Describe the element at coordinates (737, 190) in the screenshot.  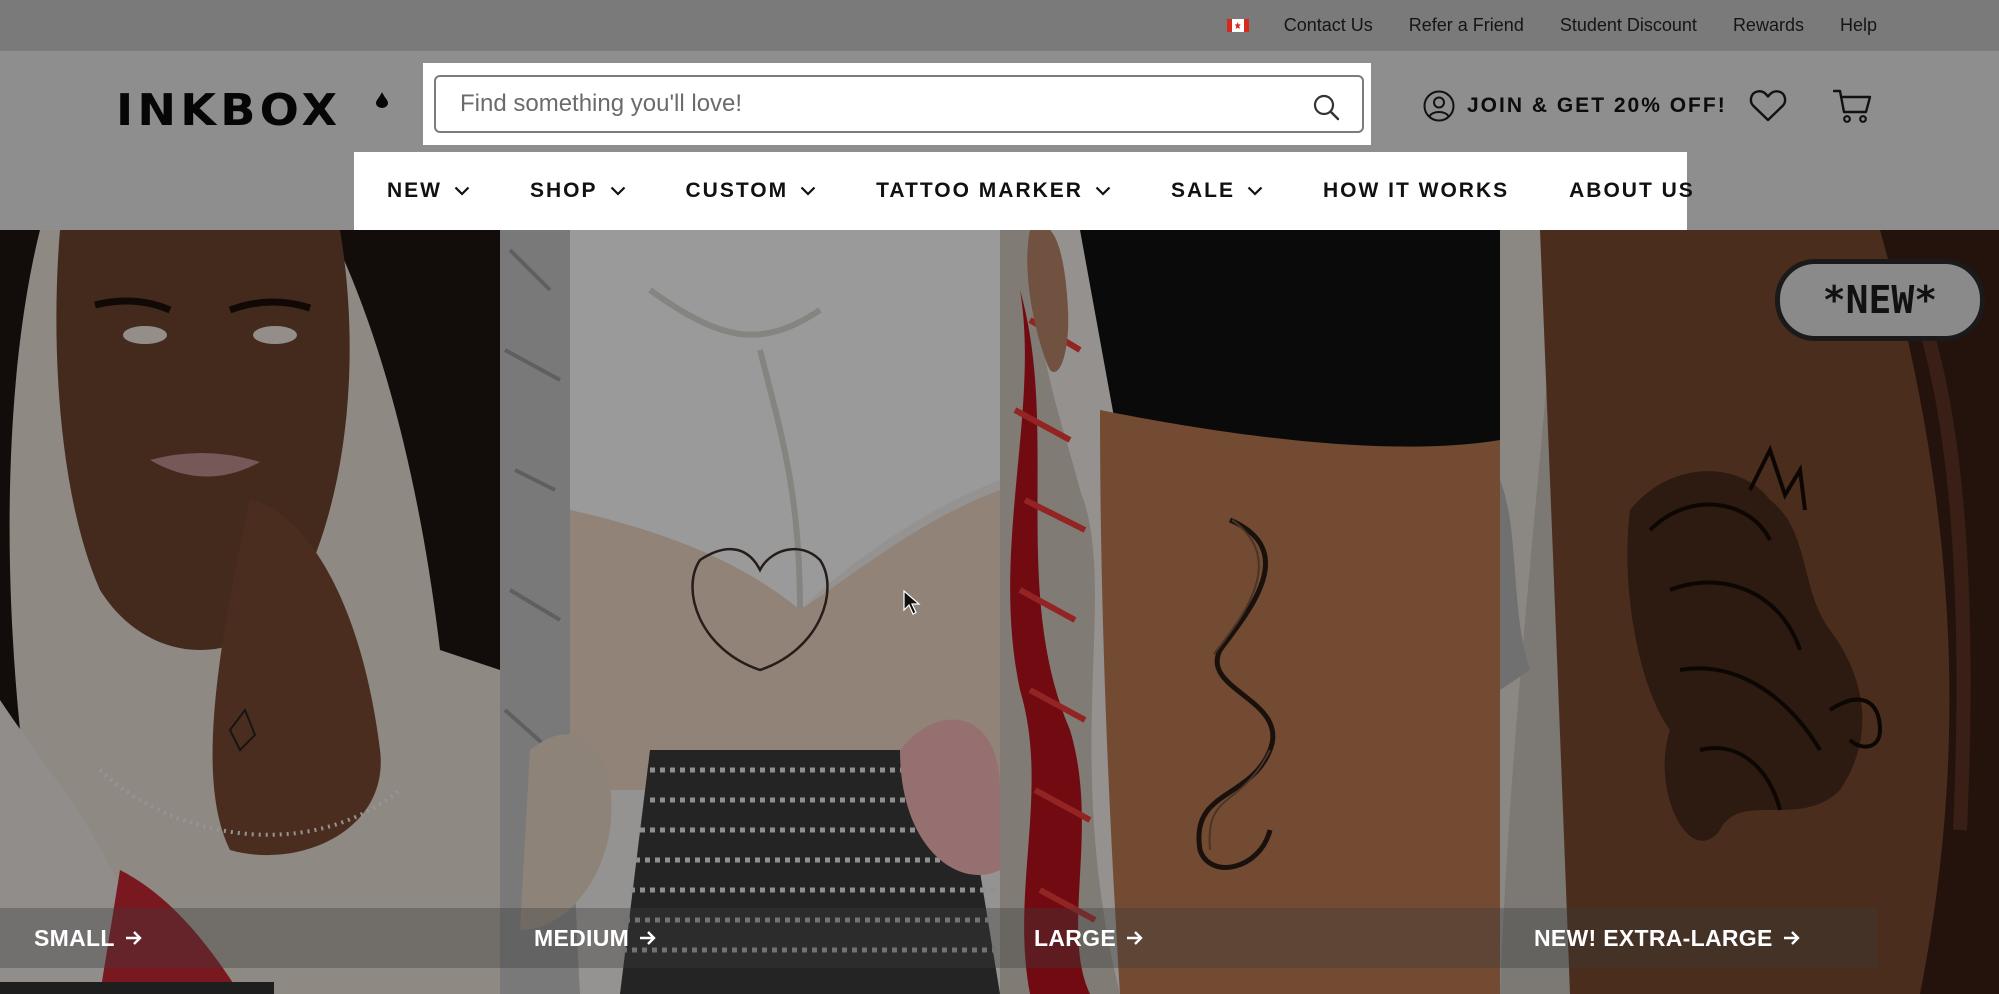
I see `nav-item-label: CUSTOM` at that location.